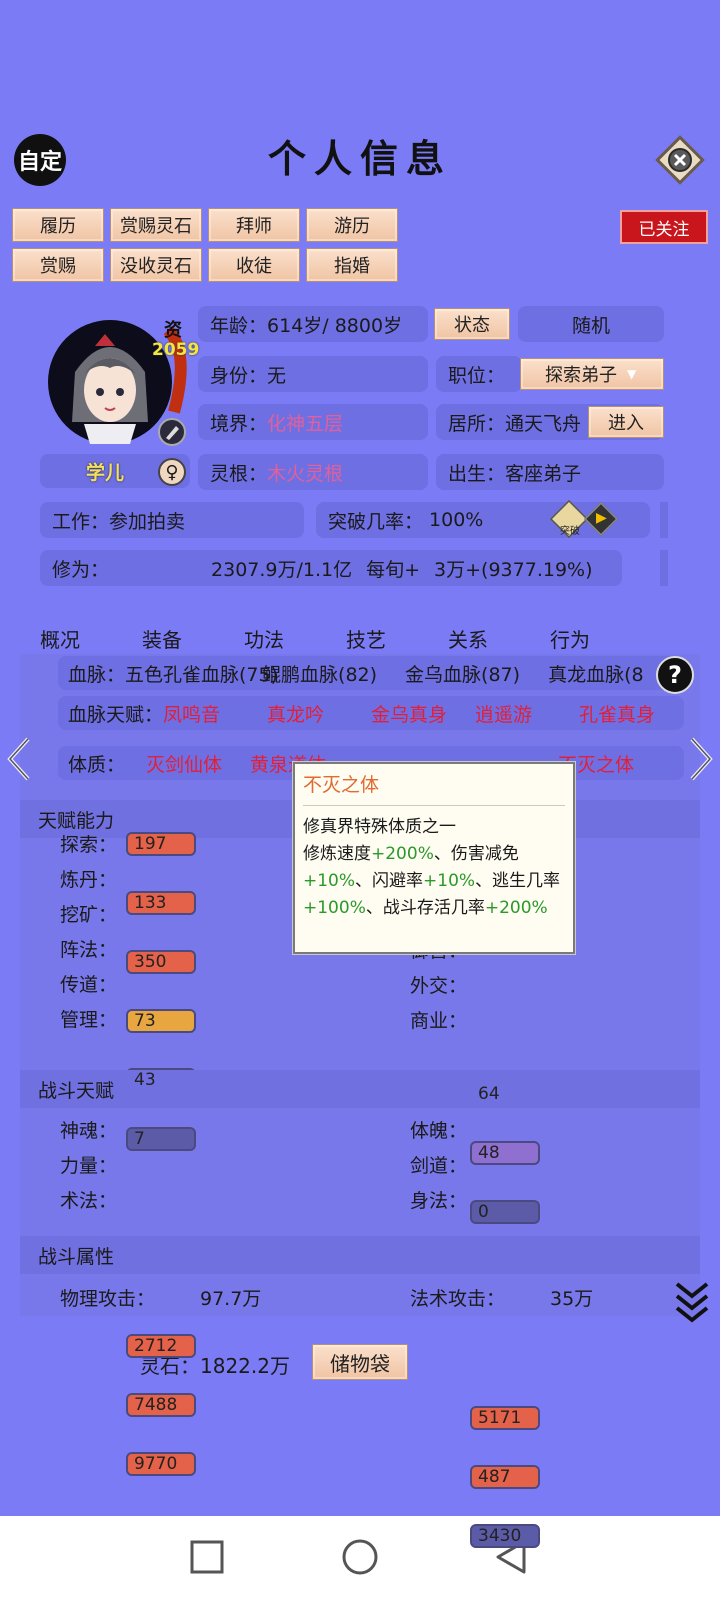 This screenshot has height=1600, width=720. What do you see at coordinates (254, 225) in the screenshot?
I see `apprentice-button: 拜师` at bounding box center [254, 225].